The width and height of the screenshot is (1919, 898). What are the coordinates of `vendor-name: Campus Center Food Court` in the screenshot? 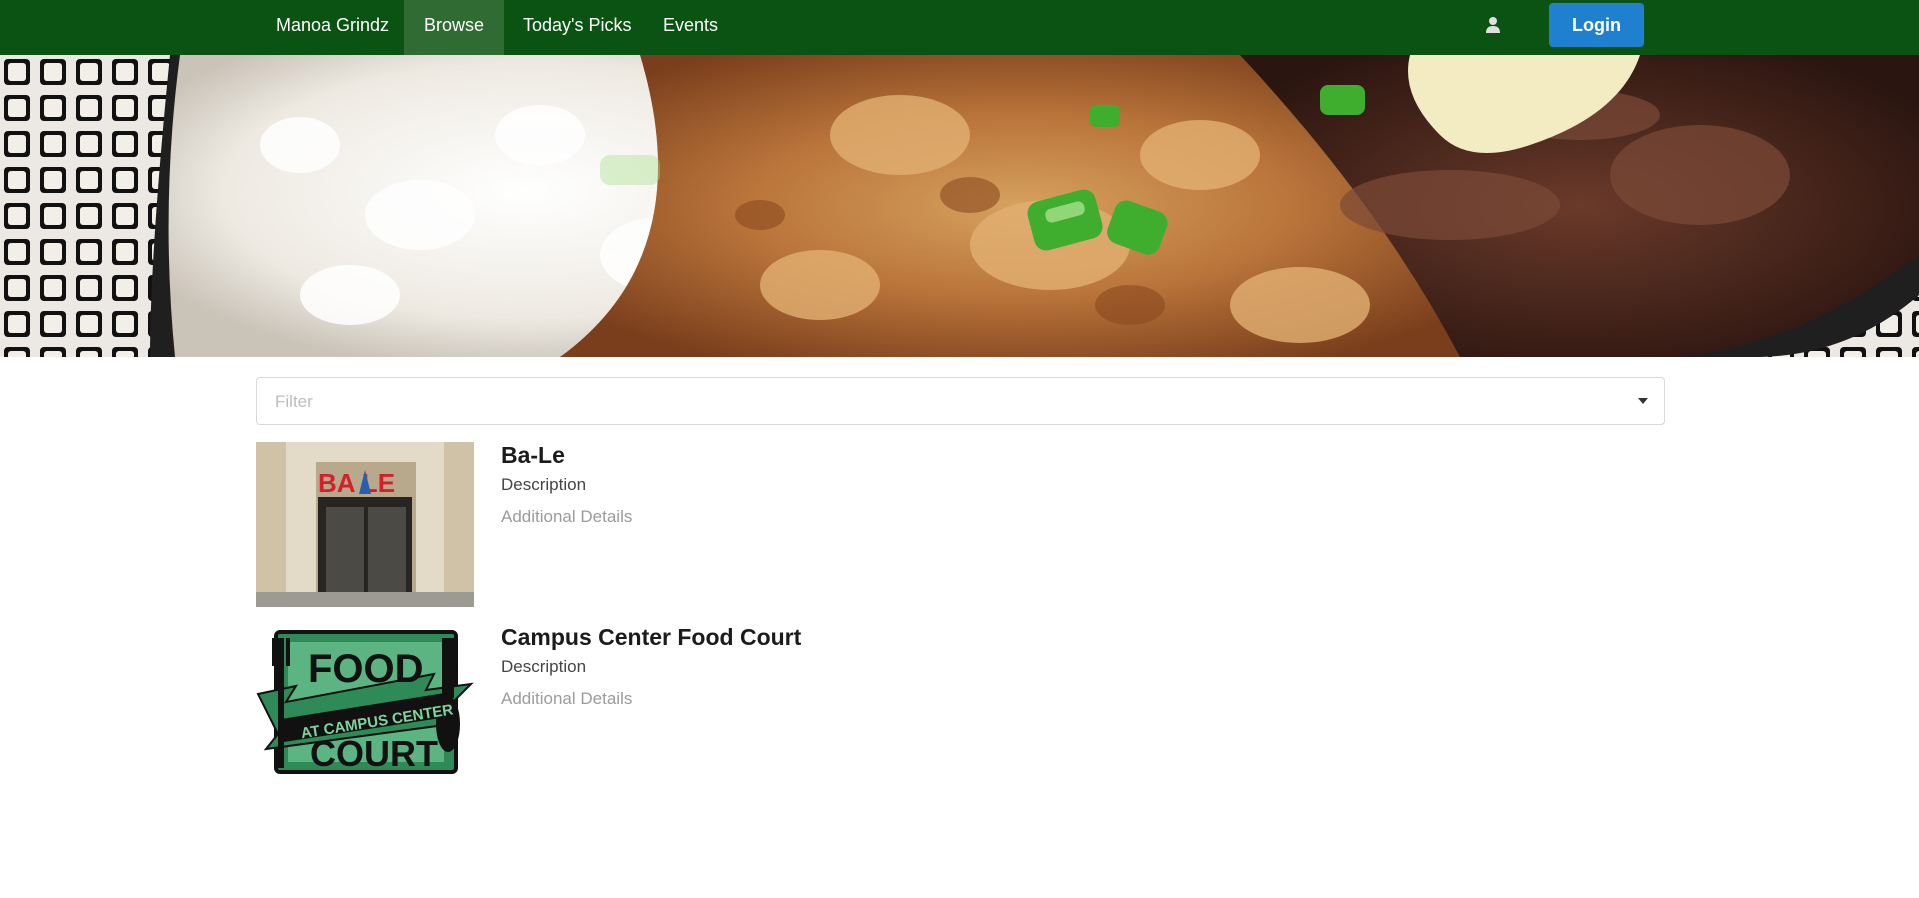 It's located at (651, 637).